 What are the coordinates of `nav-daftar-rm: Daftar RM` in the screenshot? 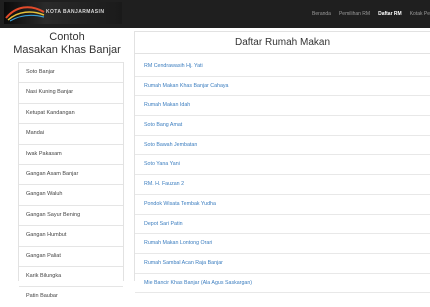 It's located at (390, 14).